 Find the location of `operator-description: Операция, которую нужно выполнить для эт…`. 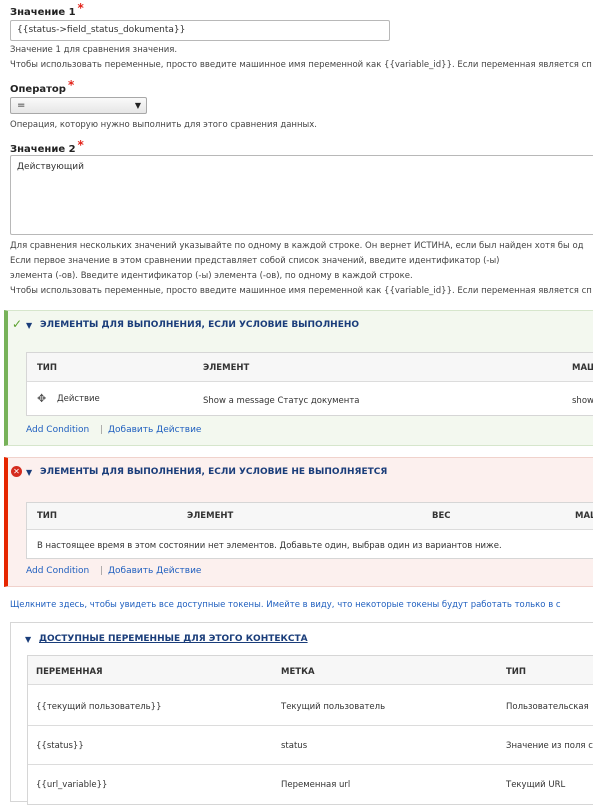

operator-description: Операция, которую нужно выполнить для эт… is located at coordinates (163, 125).